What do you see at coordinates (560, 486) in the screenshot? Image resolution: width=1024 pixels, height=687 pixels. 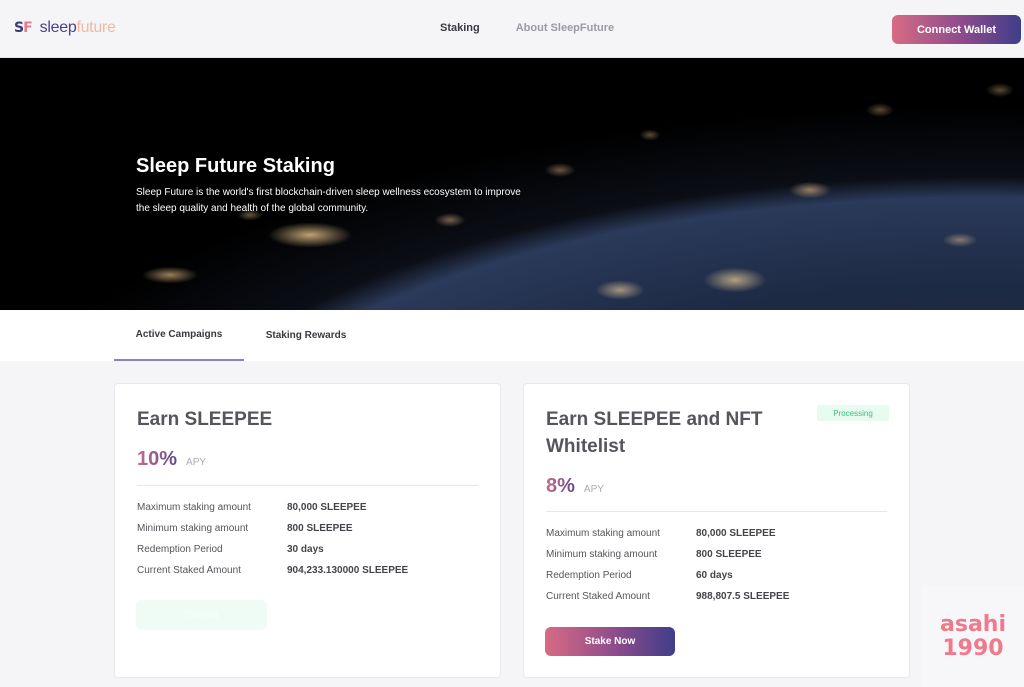 I see `apy-value: 8%` at bounding box center [560, 486].